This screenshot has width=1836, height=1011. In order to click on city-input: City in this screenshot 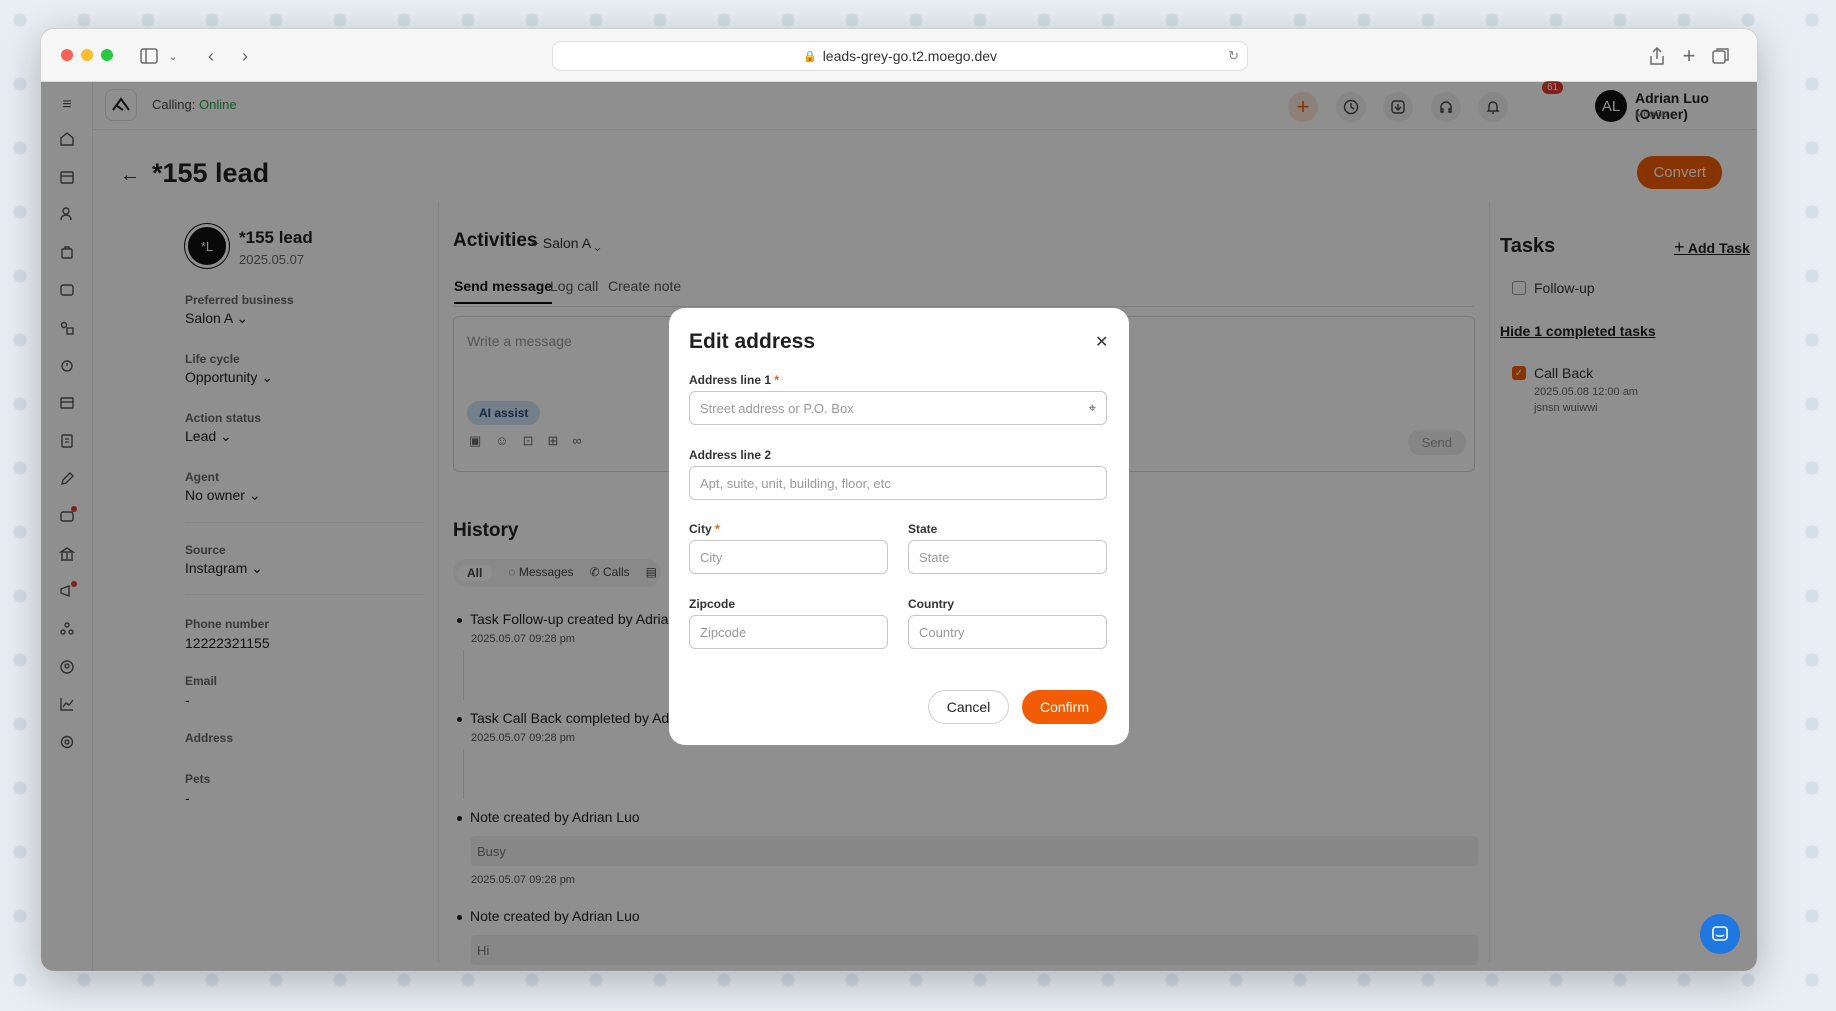, I will do `click(788, 557)`.